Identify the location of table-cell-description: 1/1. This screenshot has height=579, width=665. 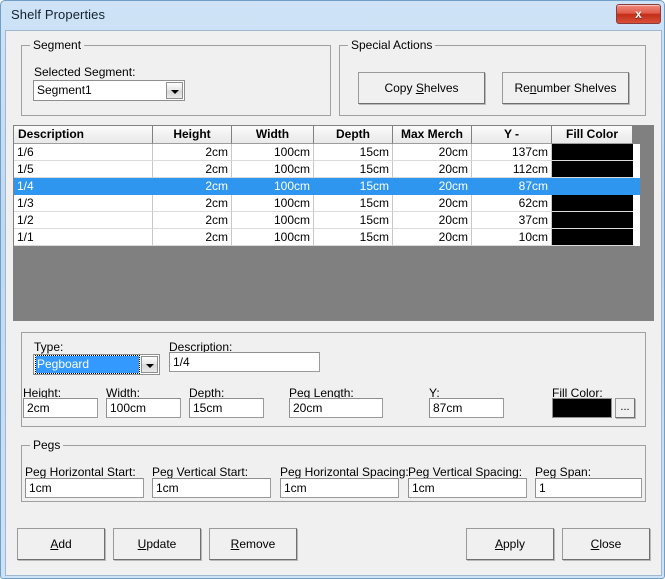
(83, 237).